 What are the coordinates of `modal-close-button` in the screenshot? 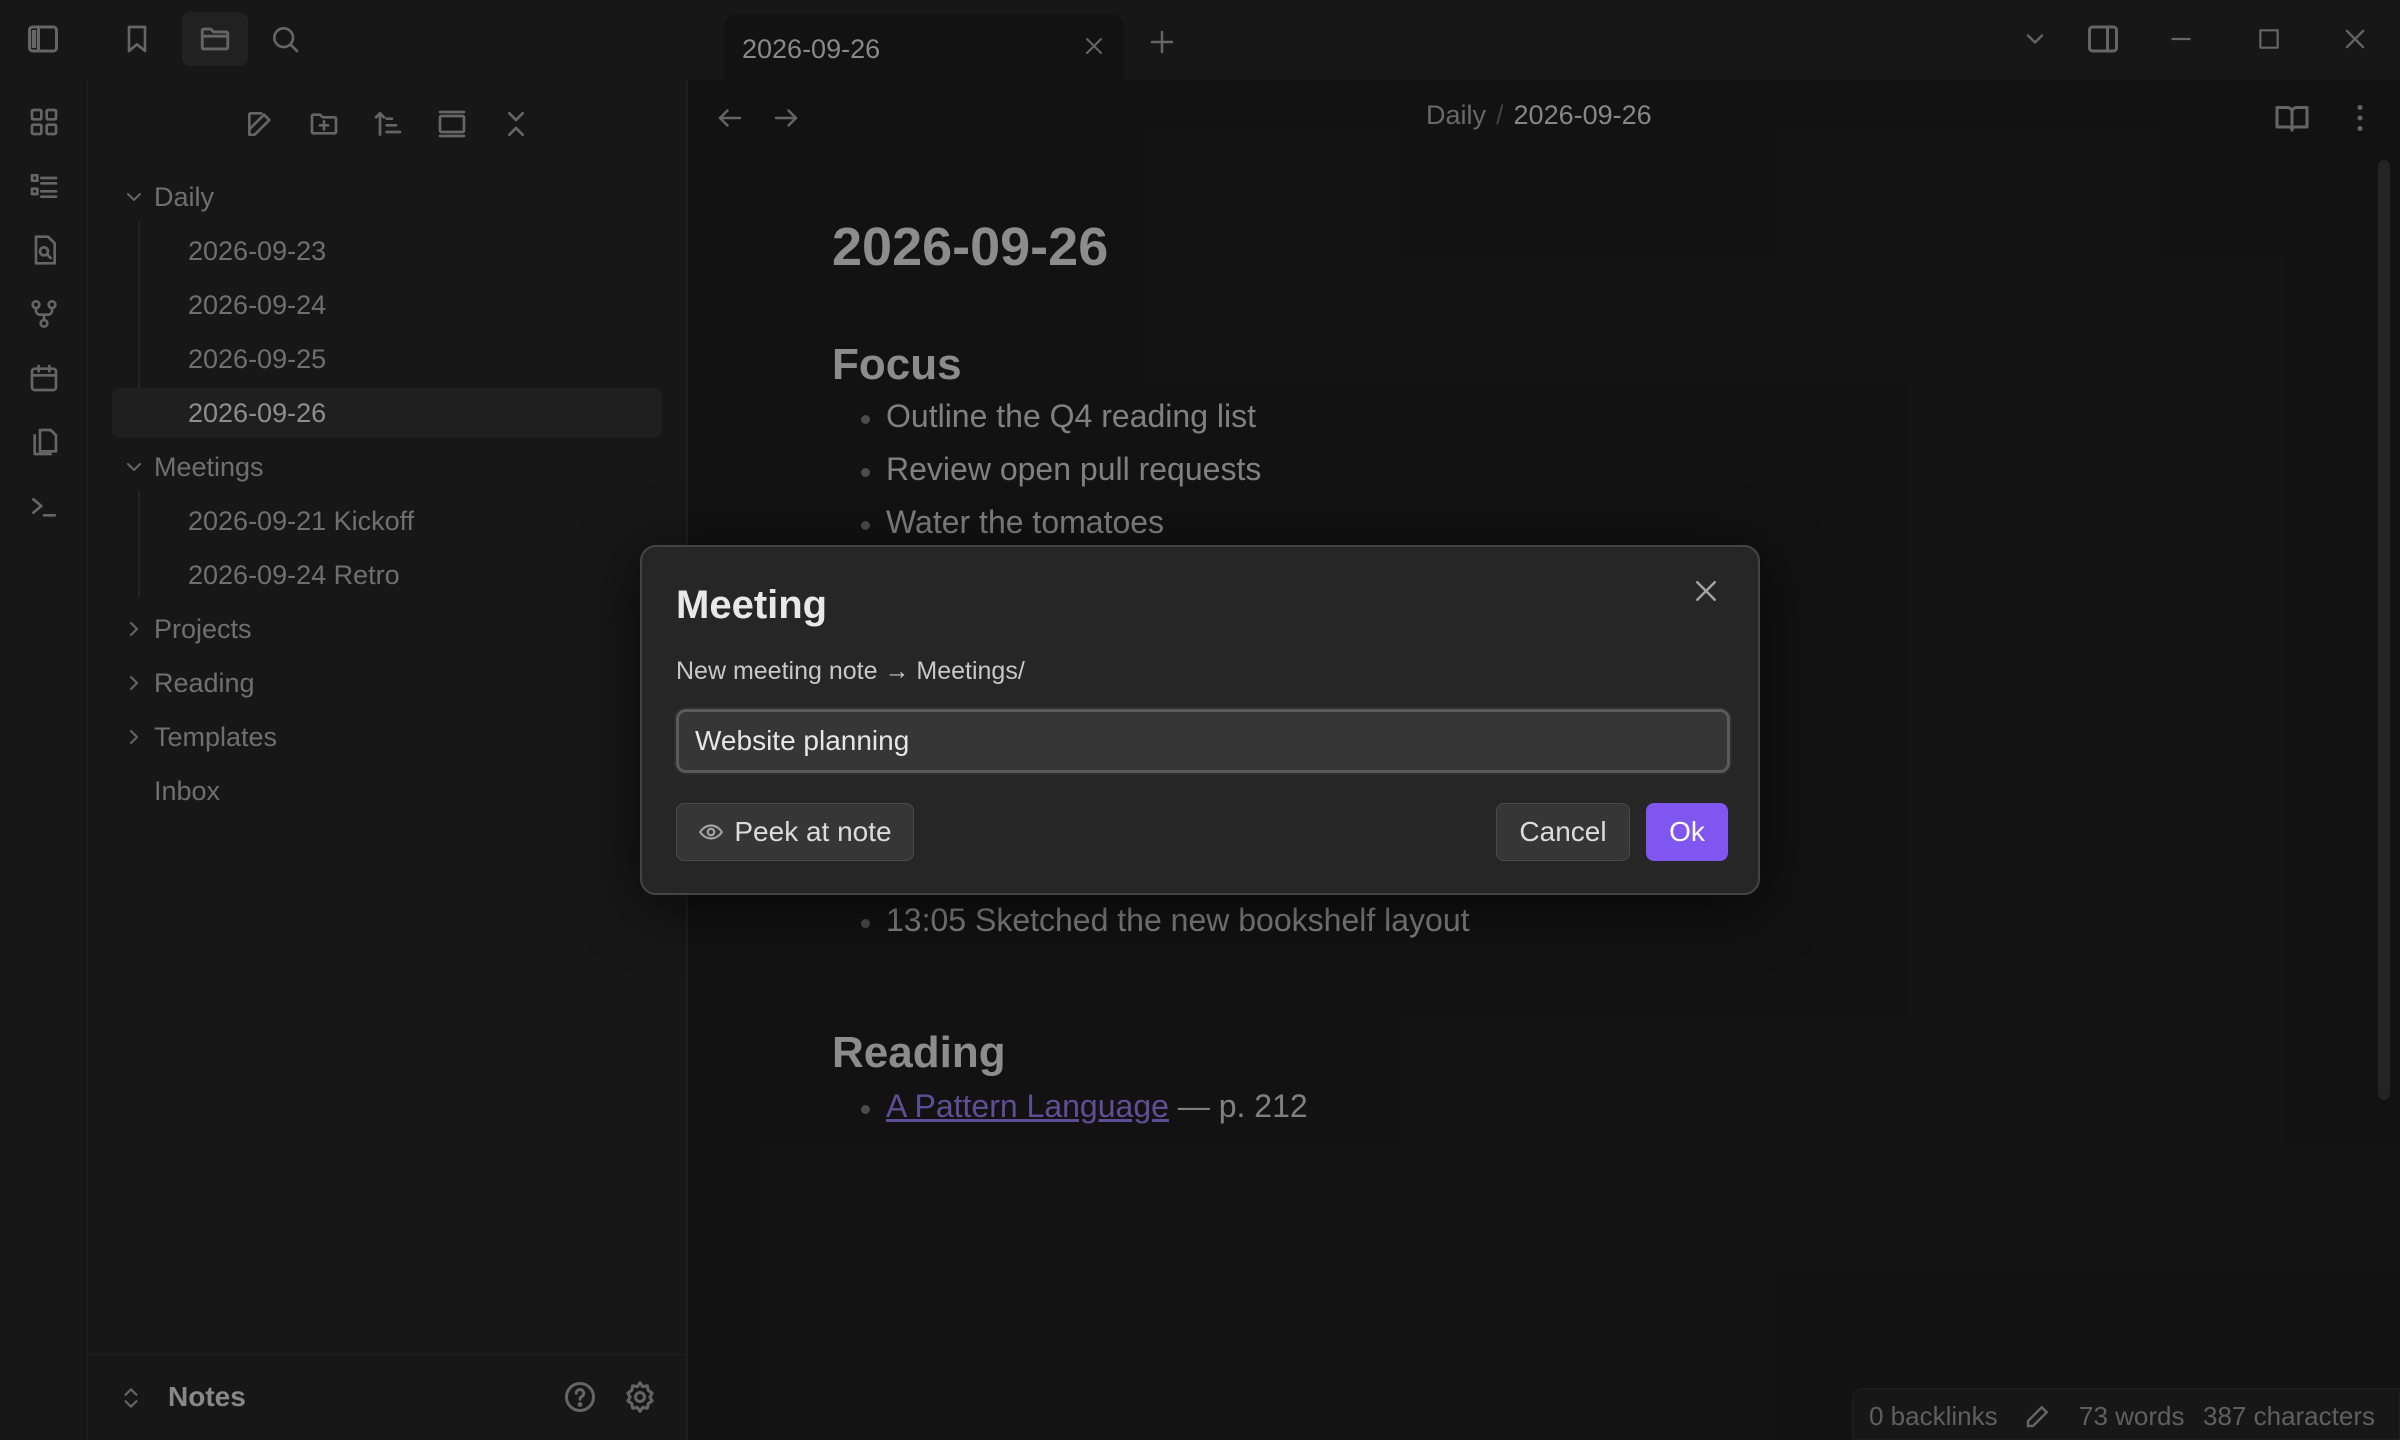 It's located at (1706, 591).